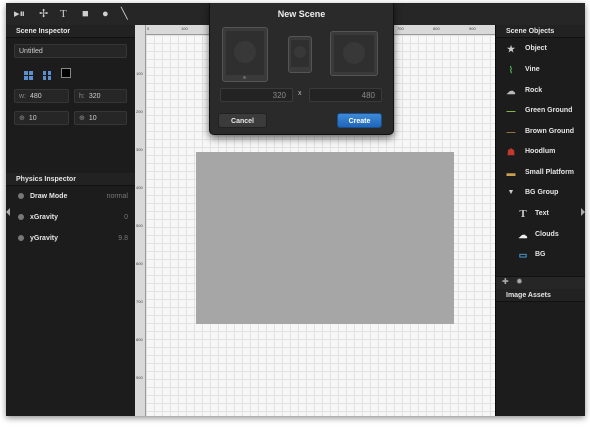 The image size is (590, 431). What do you see at coordinates (105, 14) in the screenshot?
I see `circle-tool-icon: ●` at bounding box center [105, 14].